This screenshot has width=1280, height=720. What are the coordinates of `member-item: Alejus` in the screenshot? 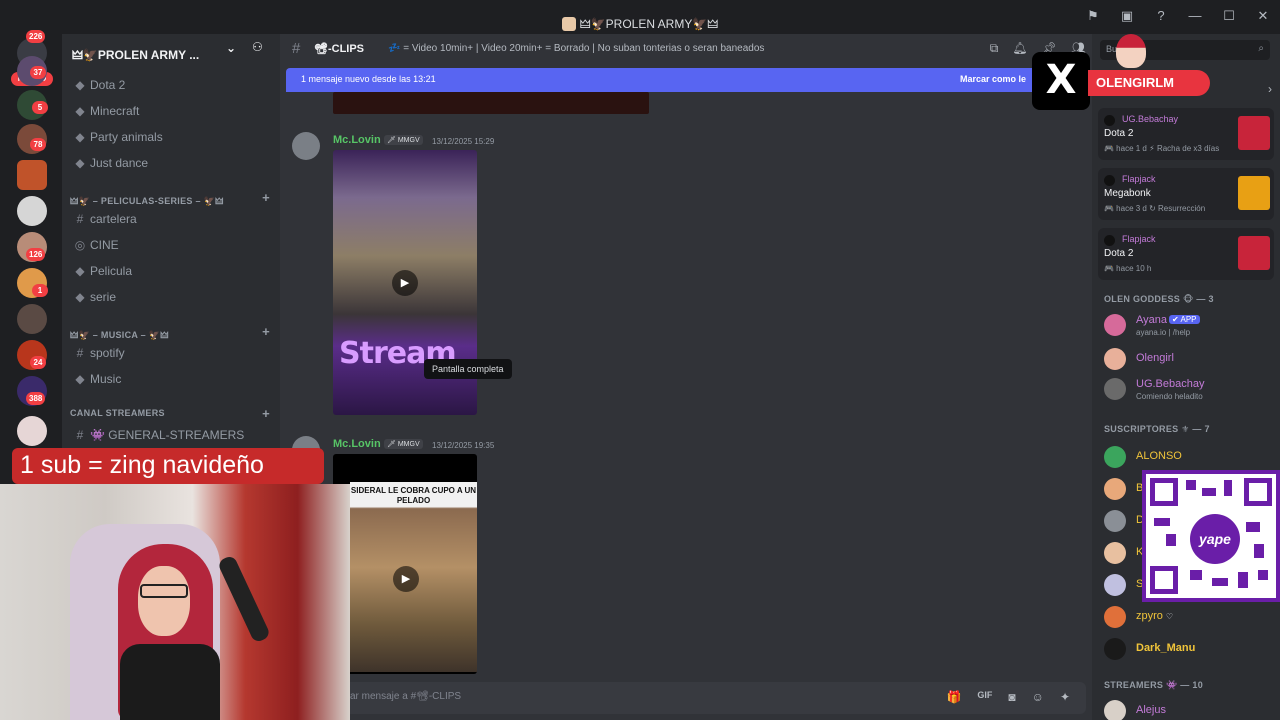 It's located at (1189, 709).